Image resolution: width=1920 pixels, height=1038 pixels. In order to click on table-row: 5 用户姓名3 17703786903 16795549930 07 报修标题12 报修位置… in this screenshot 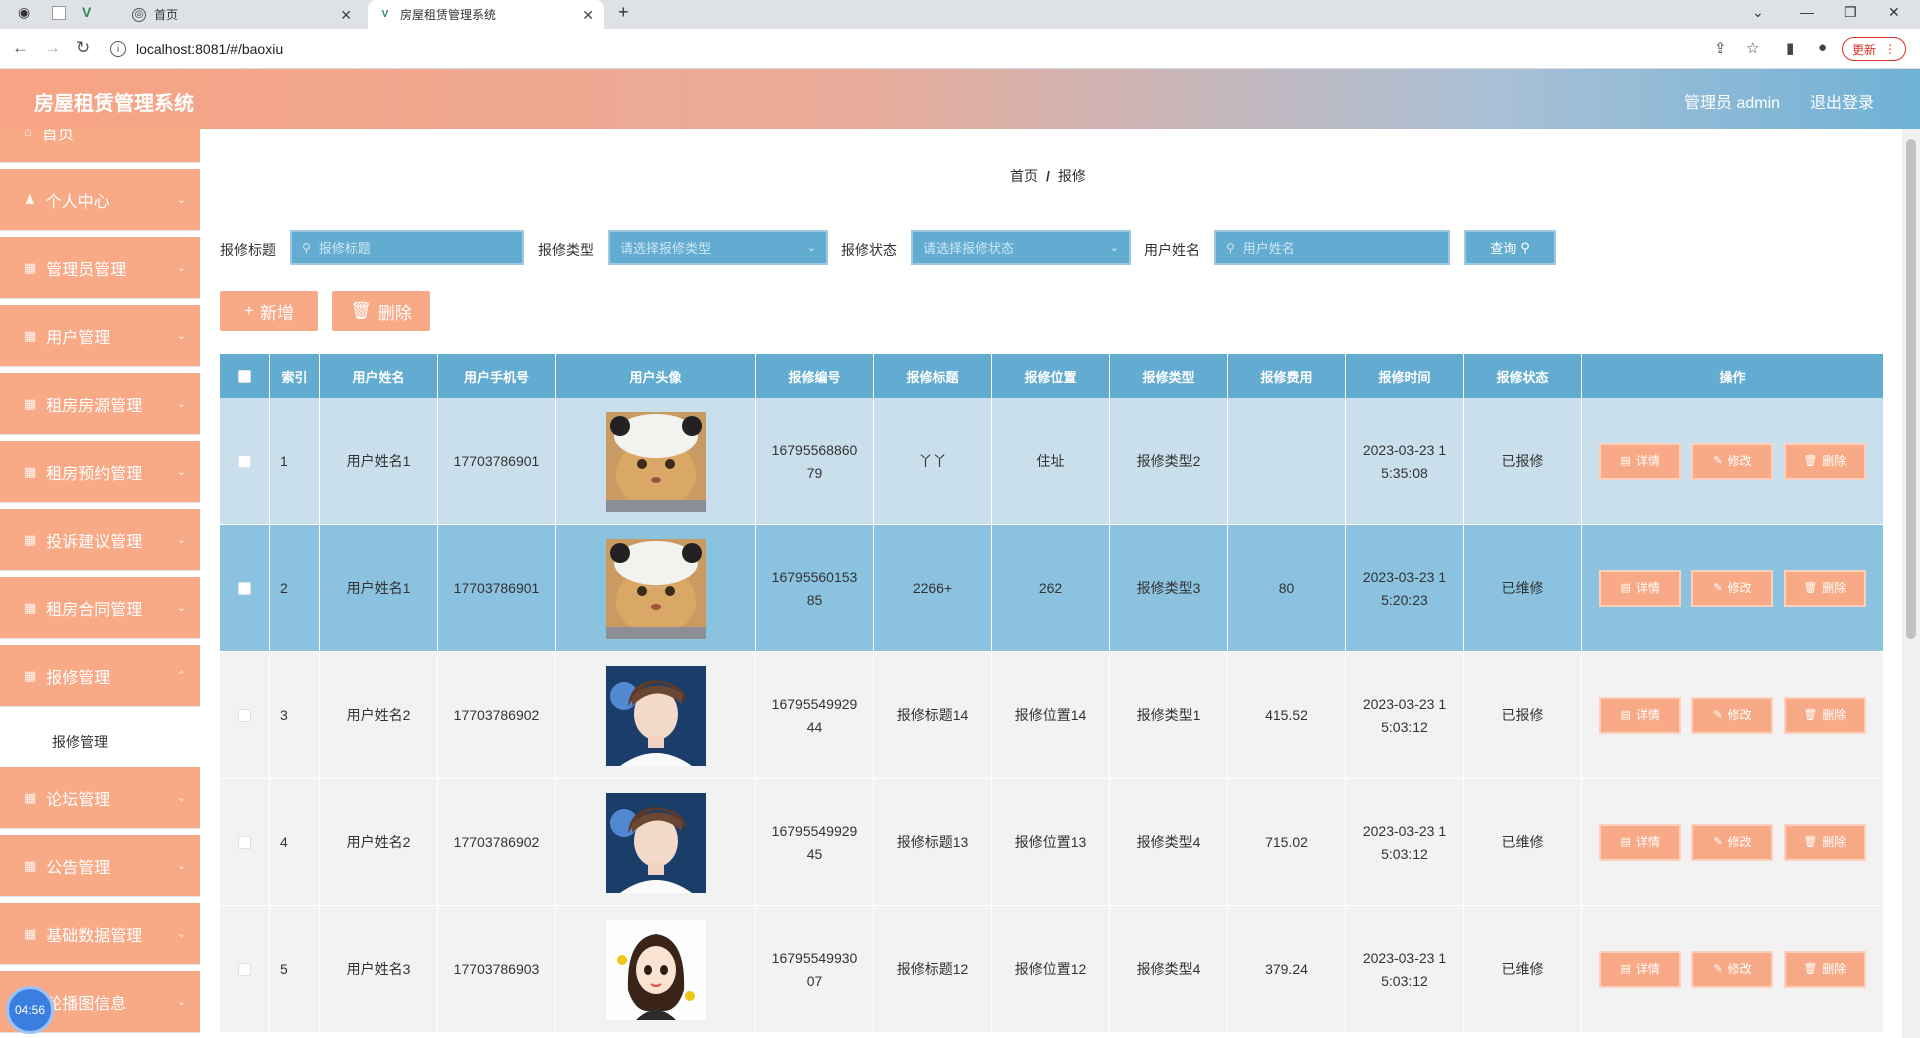, I will do `click(1051, 969)`.